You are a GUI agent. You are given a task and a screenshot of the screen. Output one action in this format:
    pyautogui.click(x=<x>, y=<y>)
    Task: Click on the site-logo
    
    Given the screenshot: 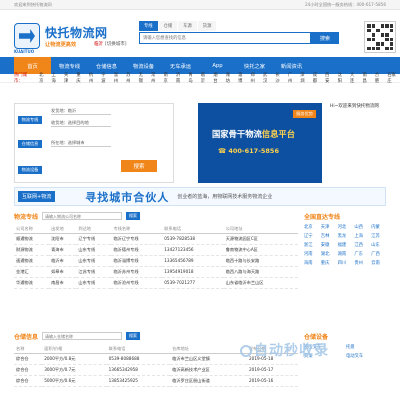 What is the action you would take?
    pyautogui.click(x=27, y=36)
    